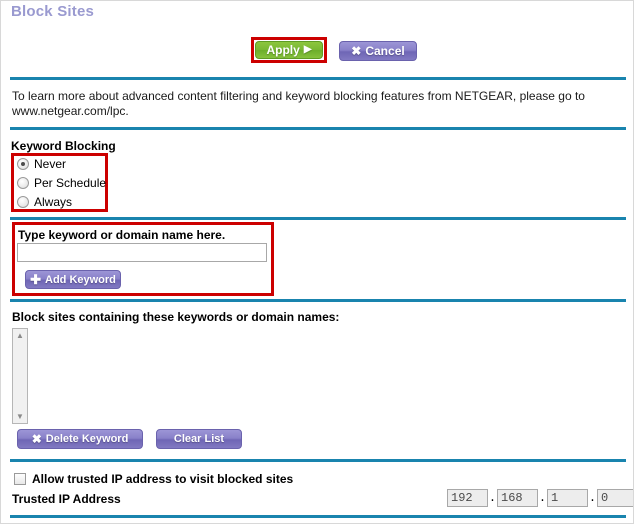 The width and height of the screenshot is (634, 524). I want to click on keyword-input, so click(142, 252).